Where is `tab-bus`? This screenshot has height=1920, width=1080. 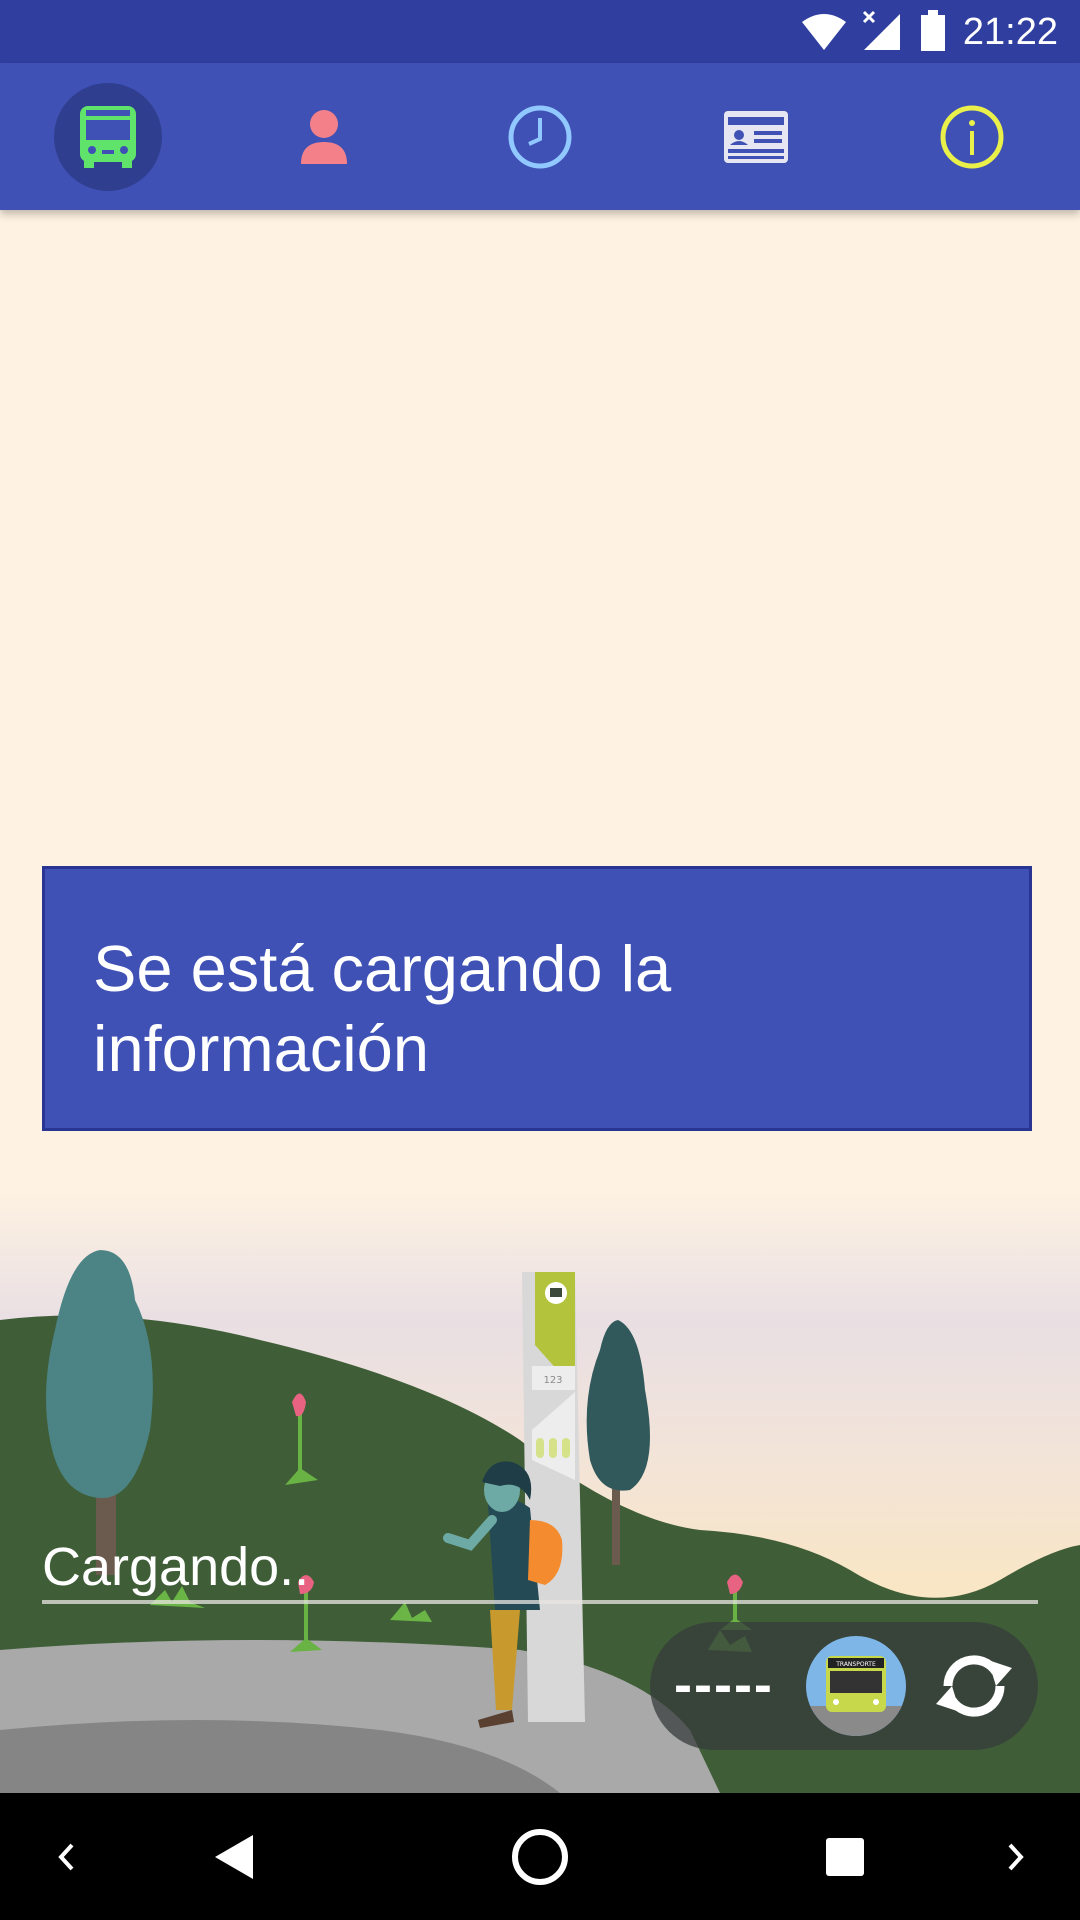 tab-bus is located at coordinates (108, 137).